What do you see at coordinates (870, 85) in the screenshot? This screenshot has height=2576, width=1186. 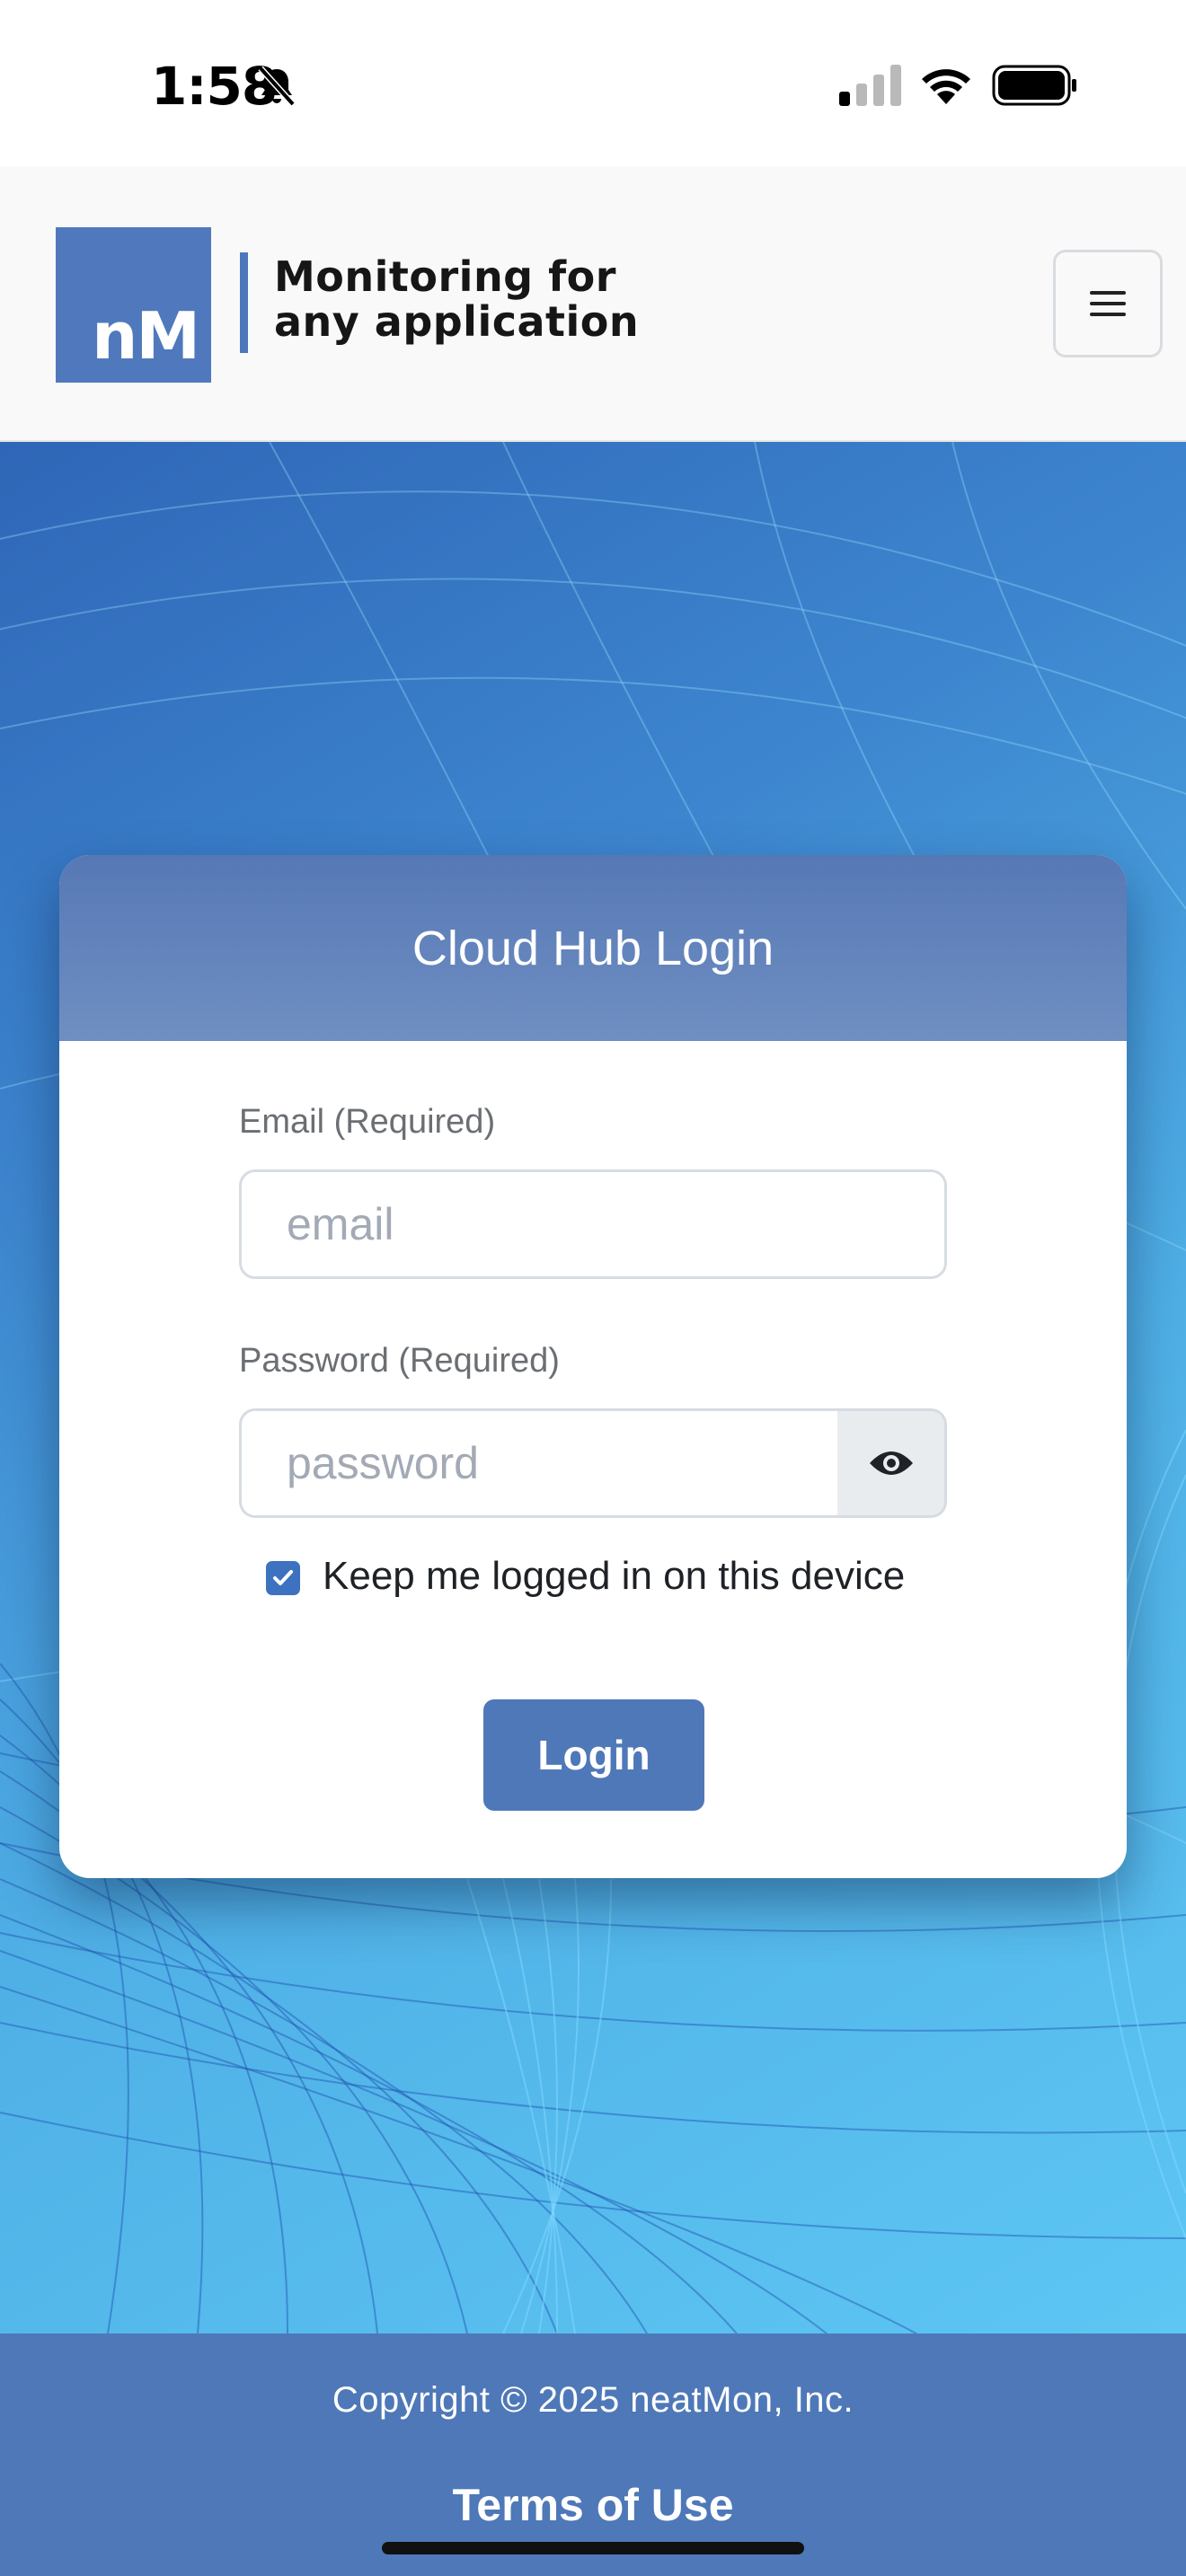 I see `cellular-signal-icon` at bounding box center [870, 85].